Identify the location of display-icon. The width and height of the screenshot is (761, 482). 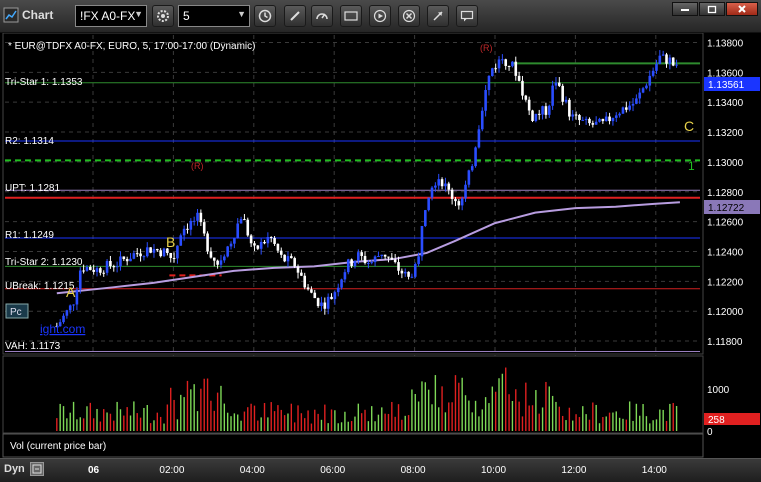
(351, 16).